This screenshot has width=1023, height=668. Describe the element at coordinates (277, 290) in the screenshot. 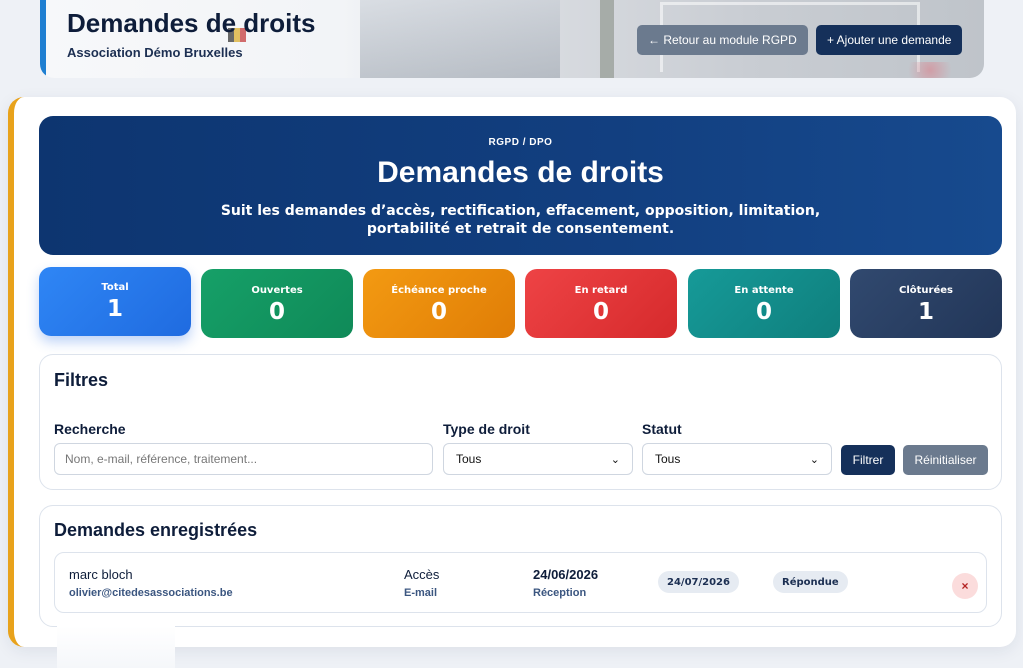

I see `stat-label: Ouvertes` at that location.